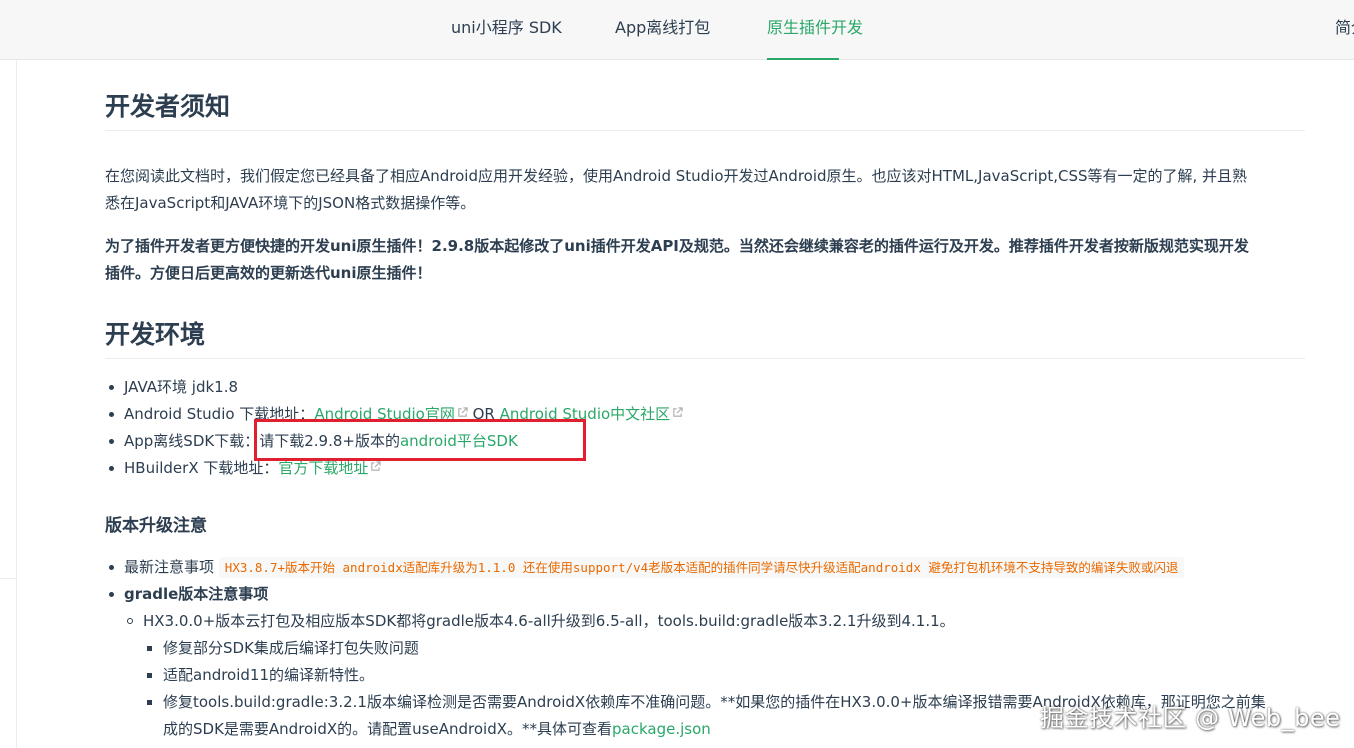  Describe the element at coordinates (1190, 718) in the screenshot. I see `watermark: 掘金技术社区 @ Web_bee` at that location.